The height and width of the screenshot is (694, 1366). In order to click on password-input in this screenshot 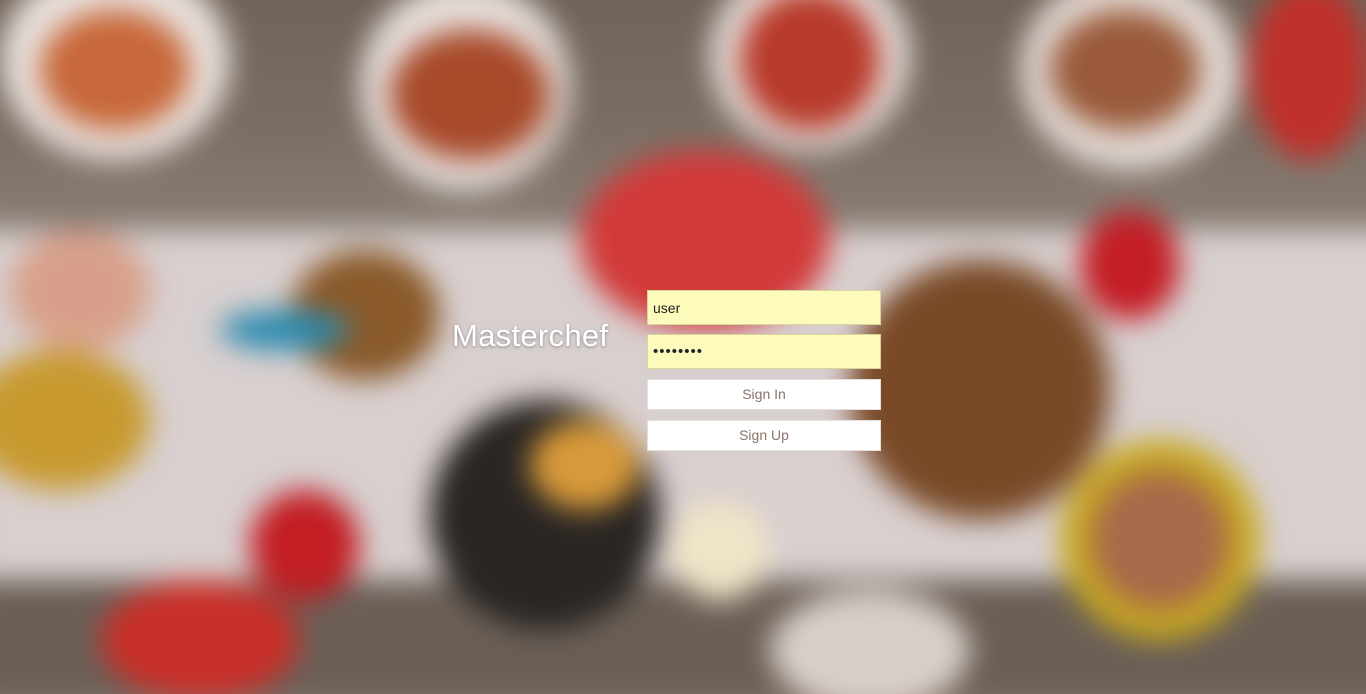, I will do `click(764, 351)`.